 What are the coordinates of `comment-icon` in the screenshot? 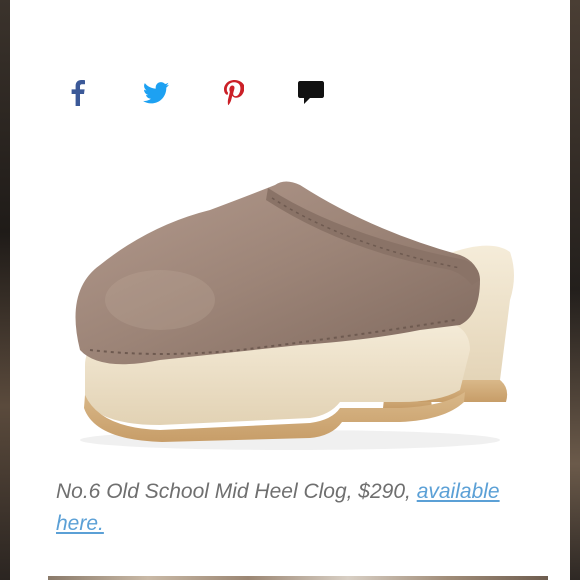 It's located at (311, 92).